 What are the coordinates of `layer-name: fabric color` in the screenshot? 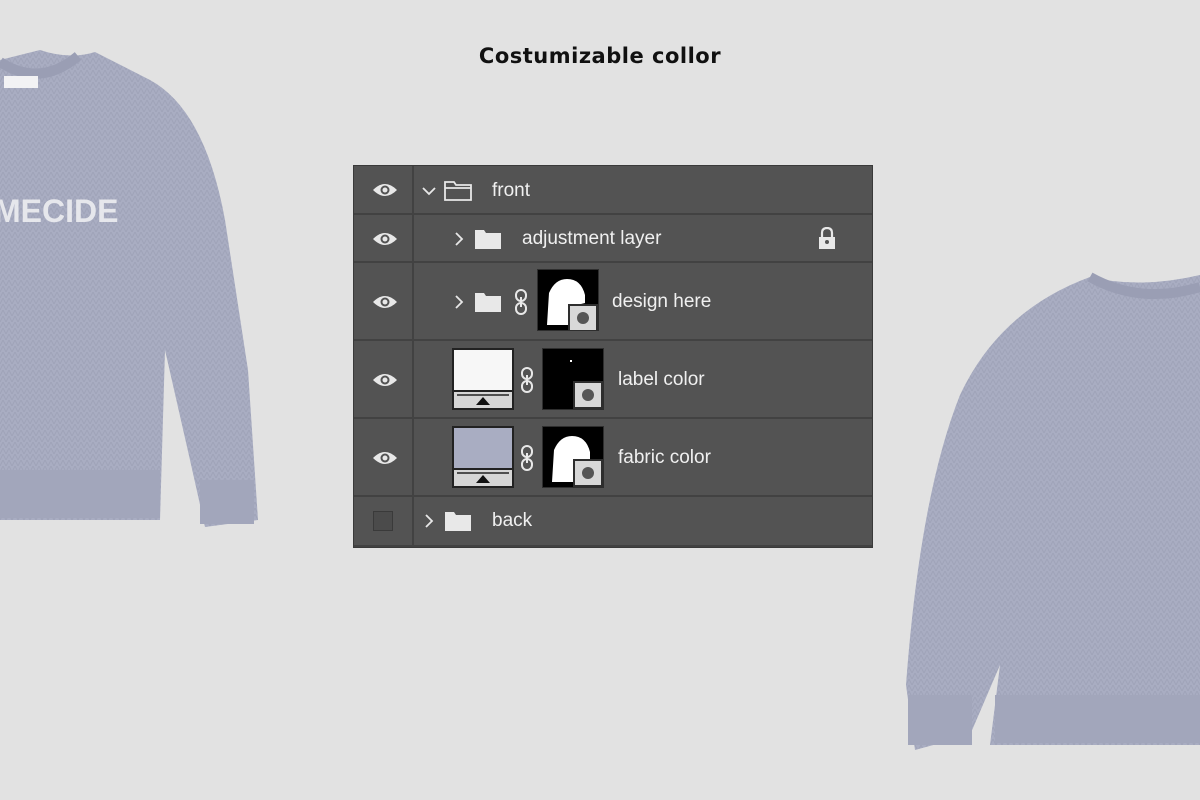 It's located at (664, 457).